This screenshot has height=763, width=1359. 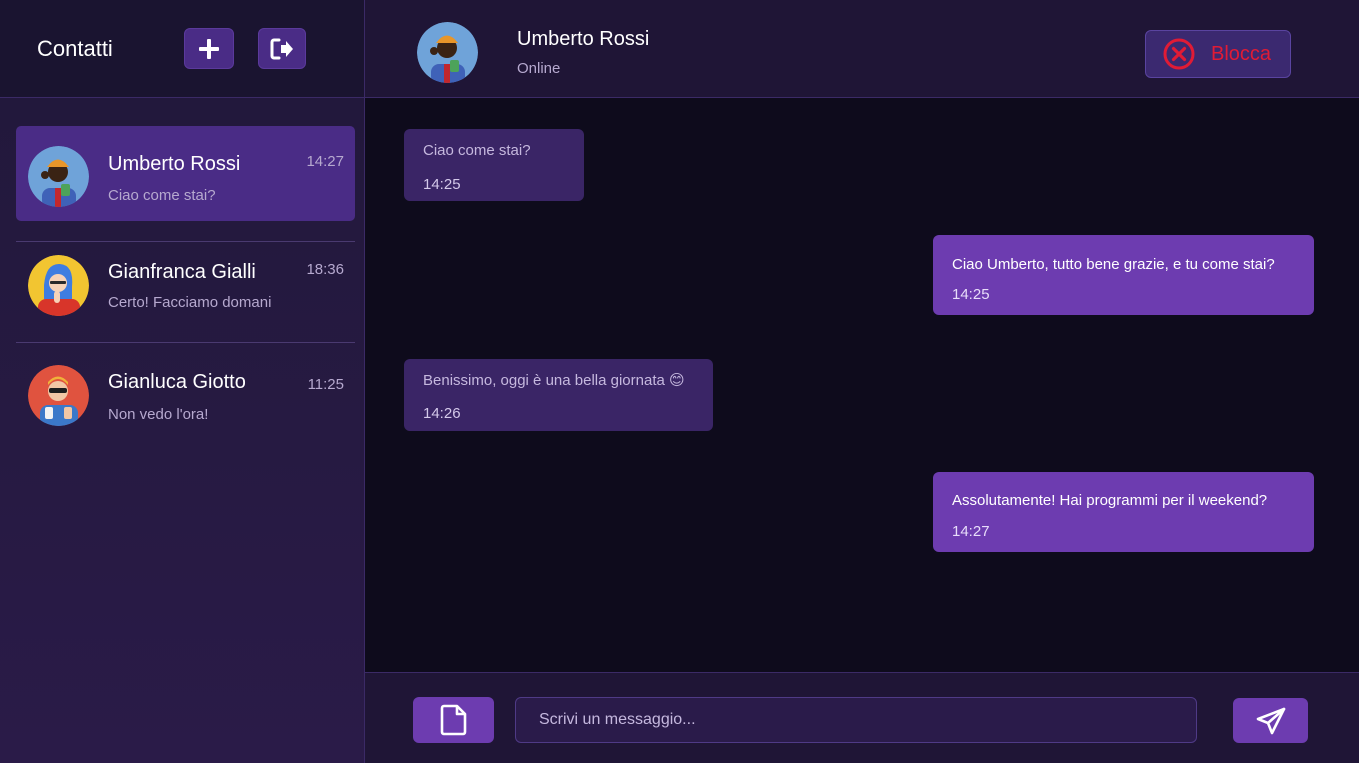 I want to click on message-text: Ciao come stai?, so click(x=477, y=150).